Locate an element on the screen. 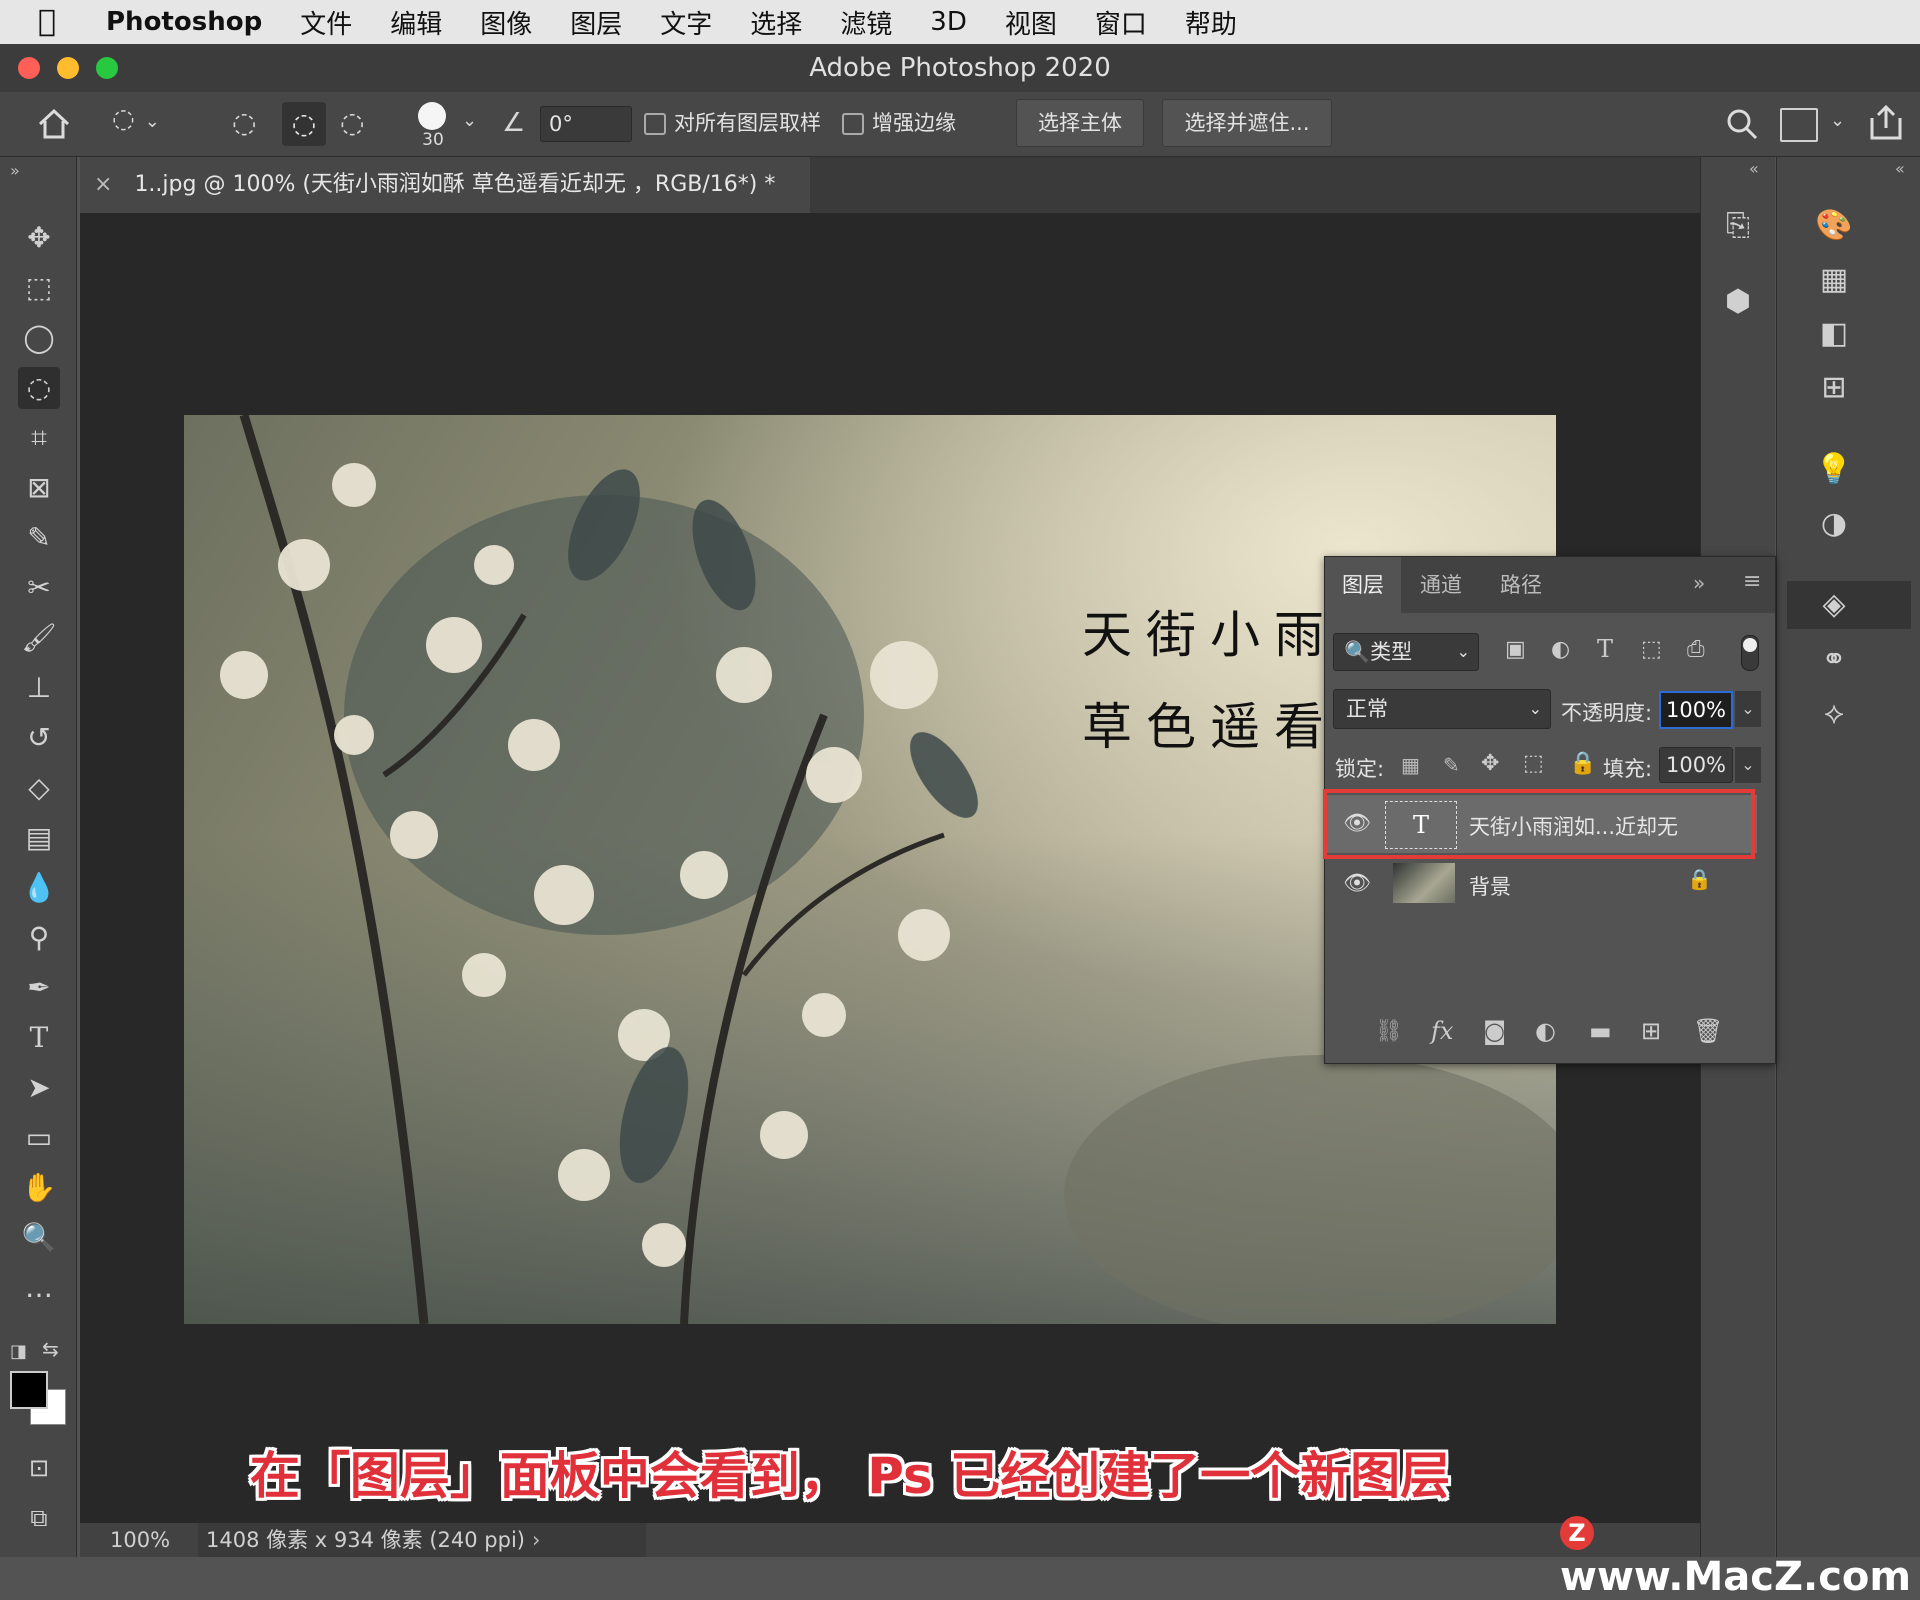 The height and width of the screenshot is (1600, 1920). swap-colors-icon: ⇆ is located at coordinates (50, 1349).